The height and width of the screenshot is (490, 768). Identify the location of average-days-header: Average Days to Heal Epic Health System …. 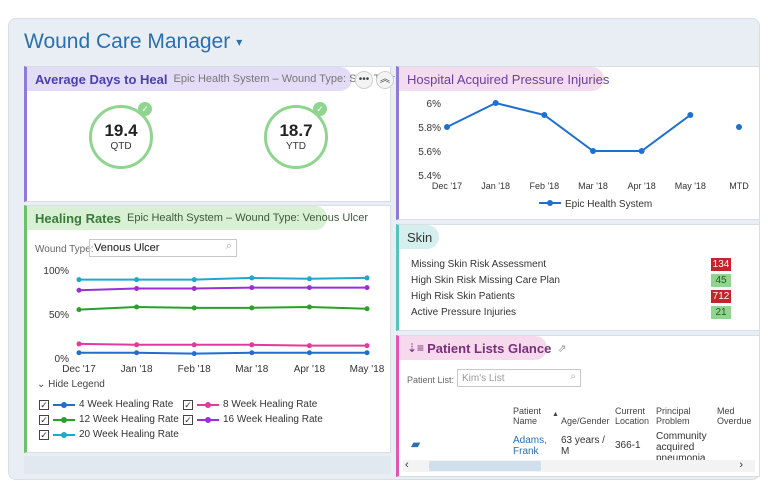
(211, 79).